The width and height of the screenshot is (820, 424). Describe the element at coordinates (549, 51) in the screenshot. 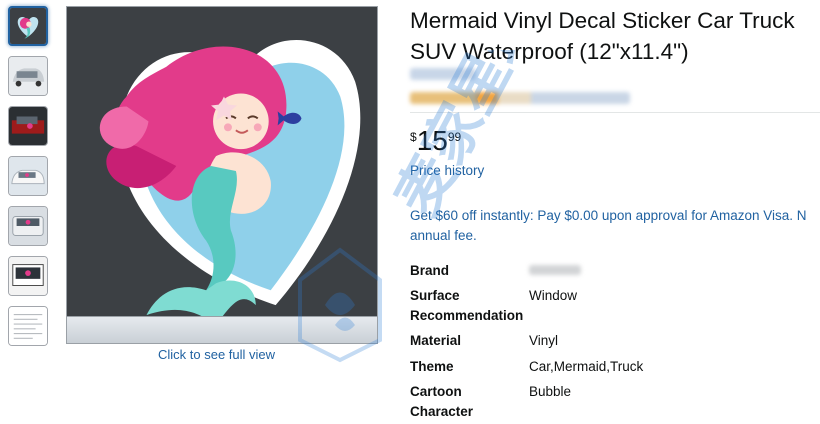

I see `product-title-line-2: SUV Waterproof (12"x11.4")` at that location.